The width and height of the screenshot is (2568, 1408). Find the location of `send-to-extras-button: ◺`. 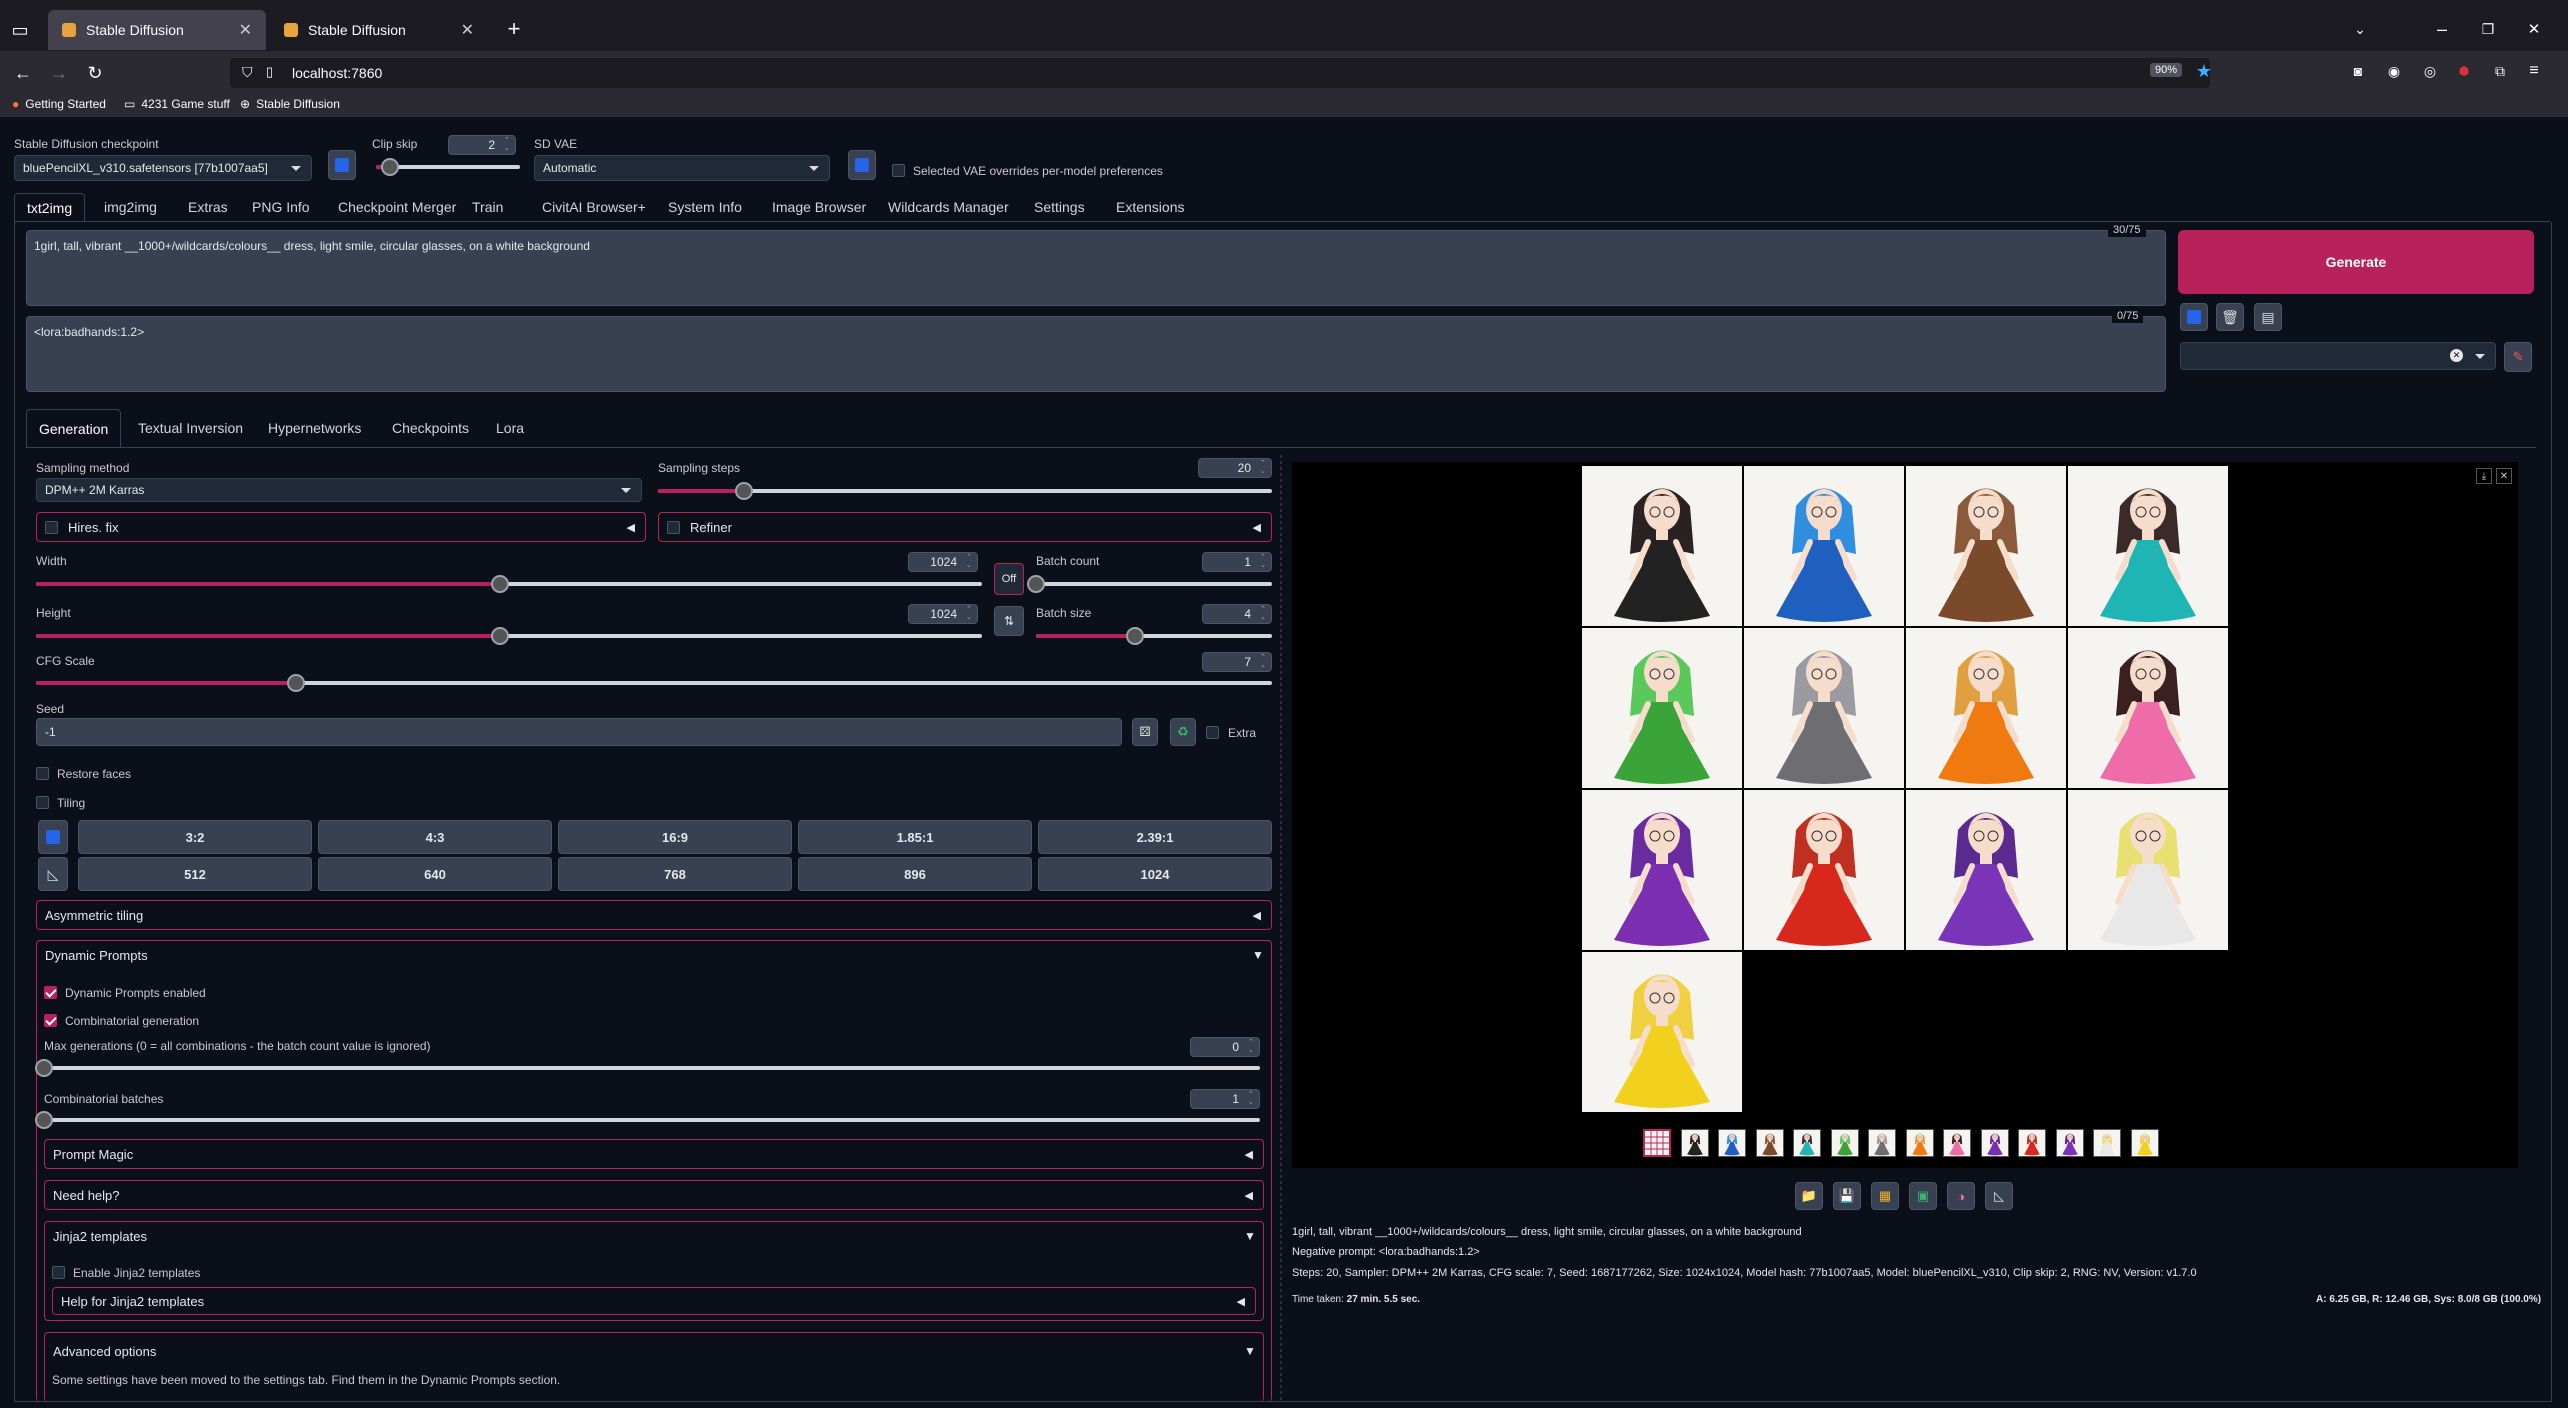

send-to-extras-button: ◺ is located at coordinates (1999, 1196).